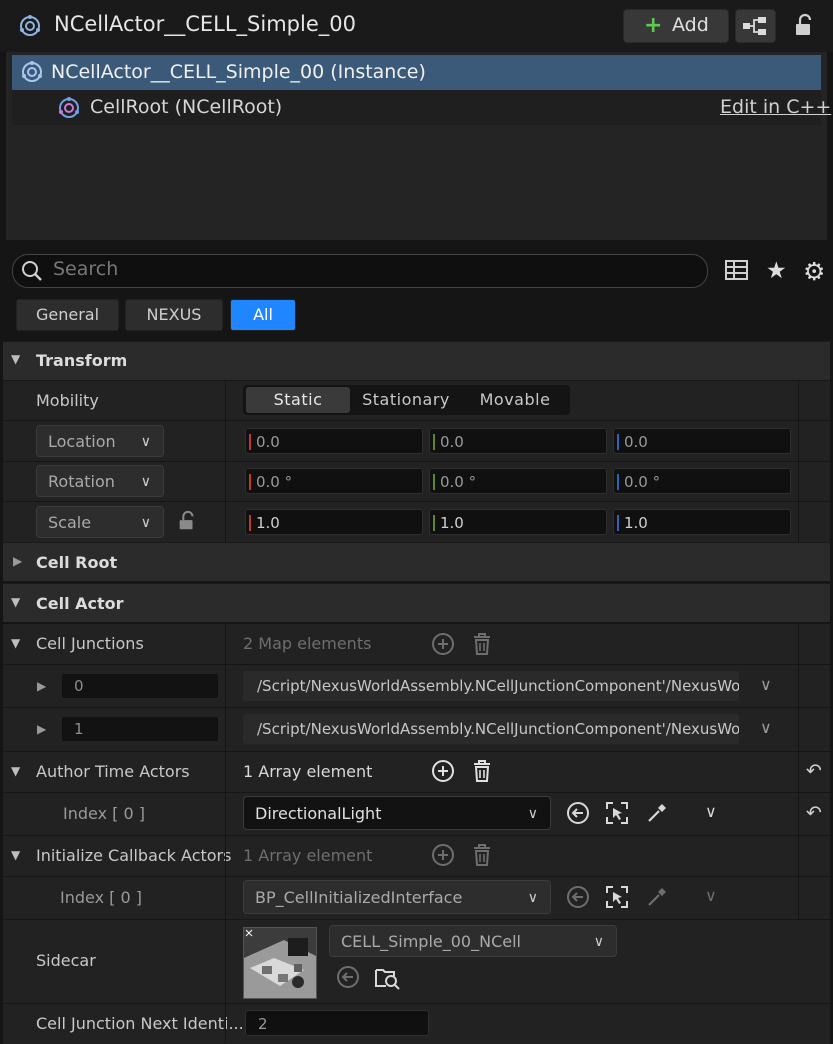 The image size is (833, 1044). What do you see at coordinates (307, 643) in the screenshot?
I see `cell-junctions-count: 2 Map elements` at bounding box center [307, 643].